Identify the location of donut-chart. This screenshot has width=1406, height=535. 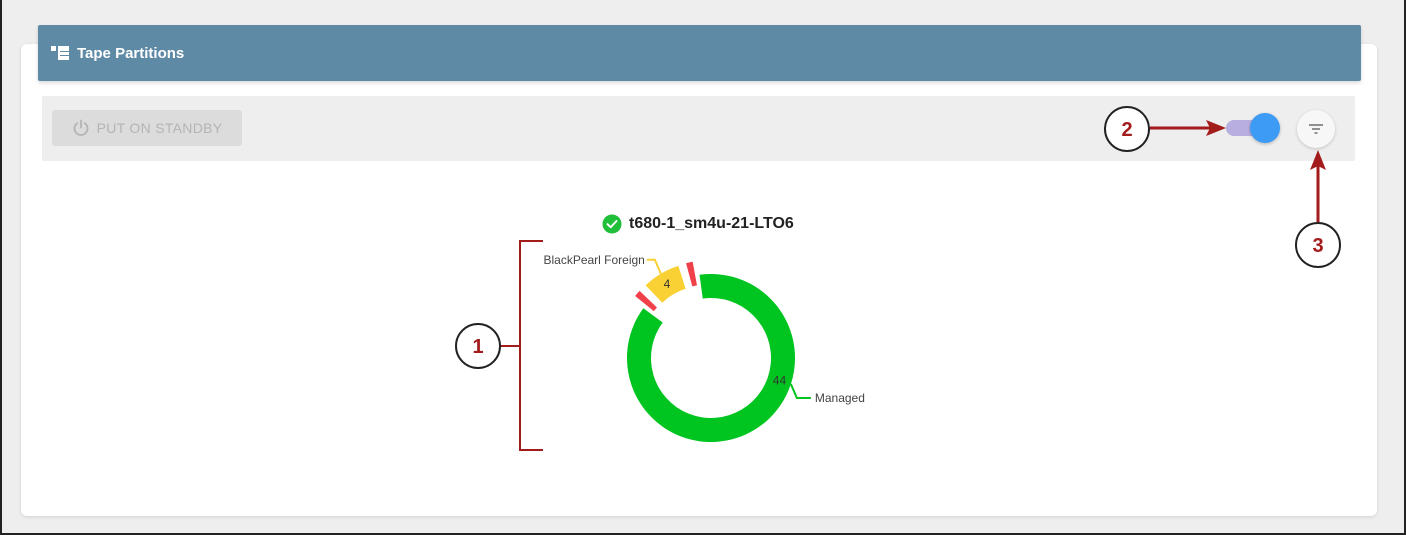
(711, 351).